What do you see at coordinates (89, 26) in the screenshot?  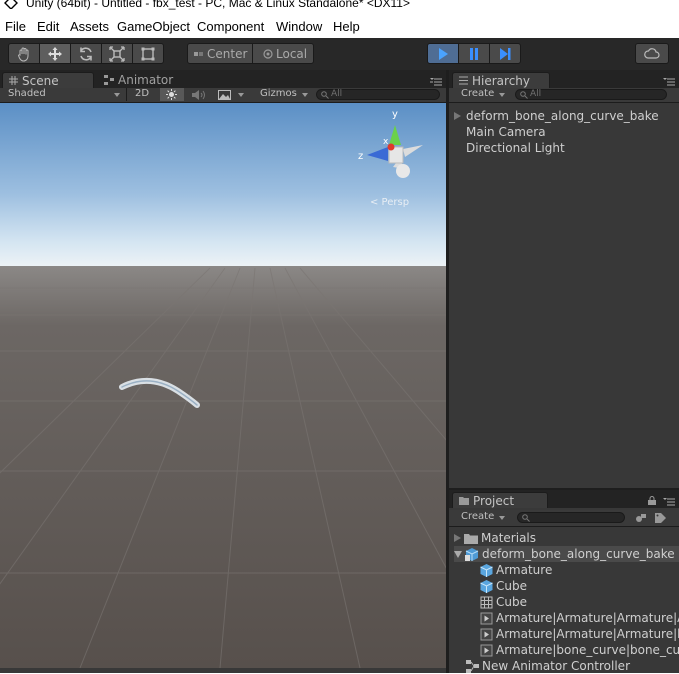 I see `menu-assets: Assets` at bounding box center [89, 26].